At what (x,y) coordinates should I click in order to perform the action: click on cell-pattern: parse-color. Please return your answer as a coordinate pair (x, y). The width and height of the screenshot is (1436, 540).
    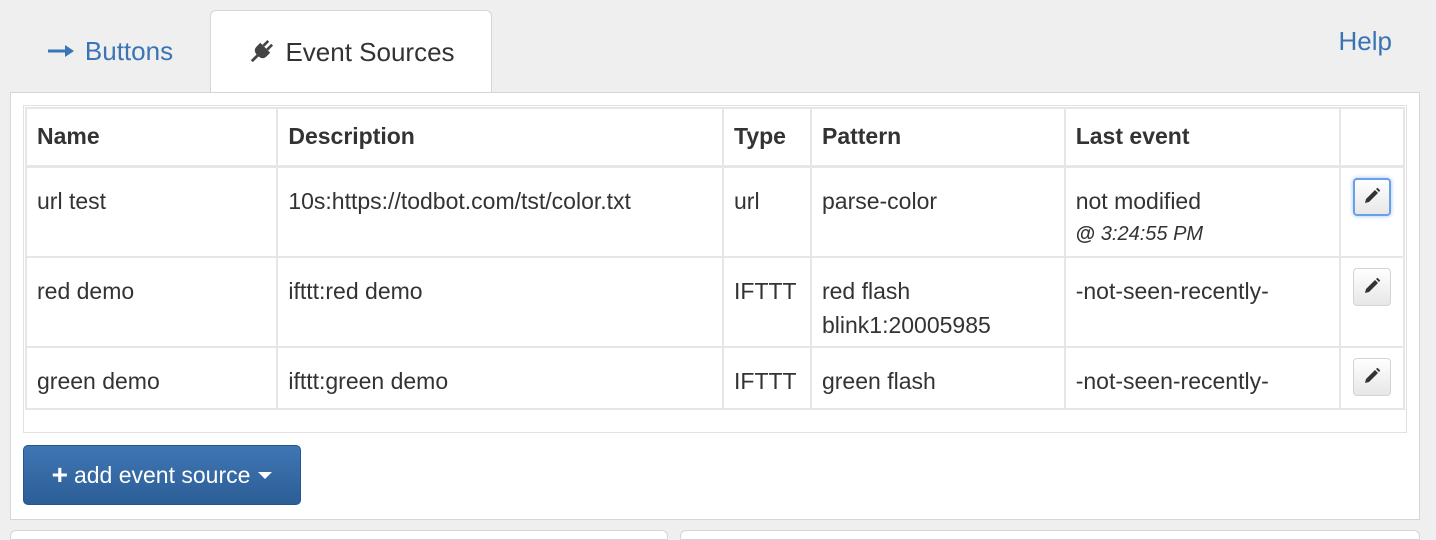
    Looking at the image, I should click on (937, 211).